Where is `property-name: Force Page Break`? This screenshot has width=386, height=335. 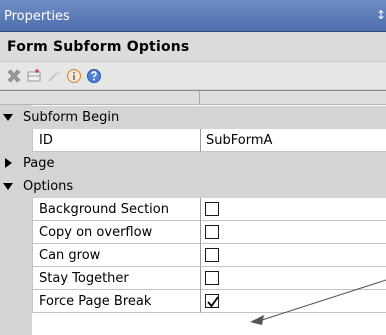
property-name: Force Page Break is located at coordinates (95, 301).